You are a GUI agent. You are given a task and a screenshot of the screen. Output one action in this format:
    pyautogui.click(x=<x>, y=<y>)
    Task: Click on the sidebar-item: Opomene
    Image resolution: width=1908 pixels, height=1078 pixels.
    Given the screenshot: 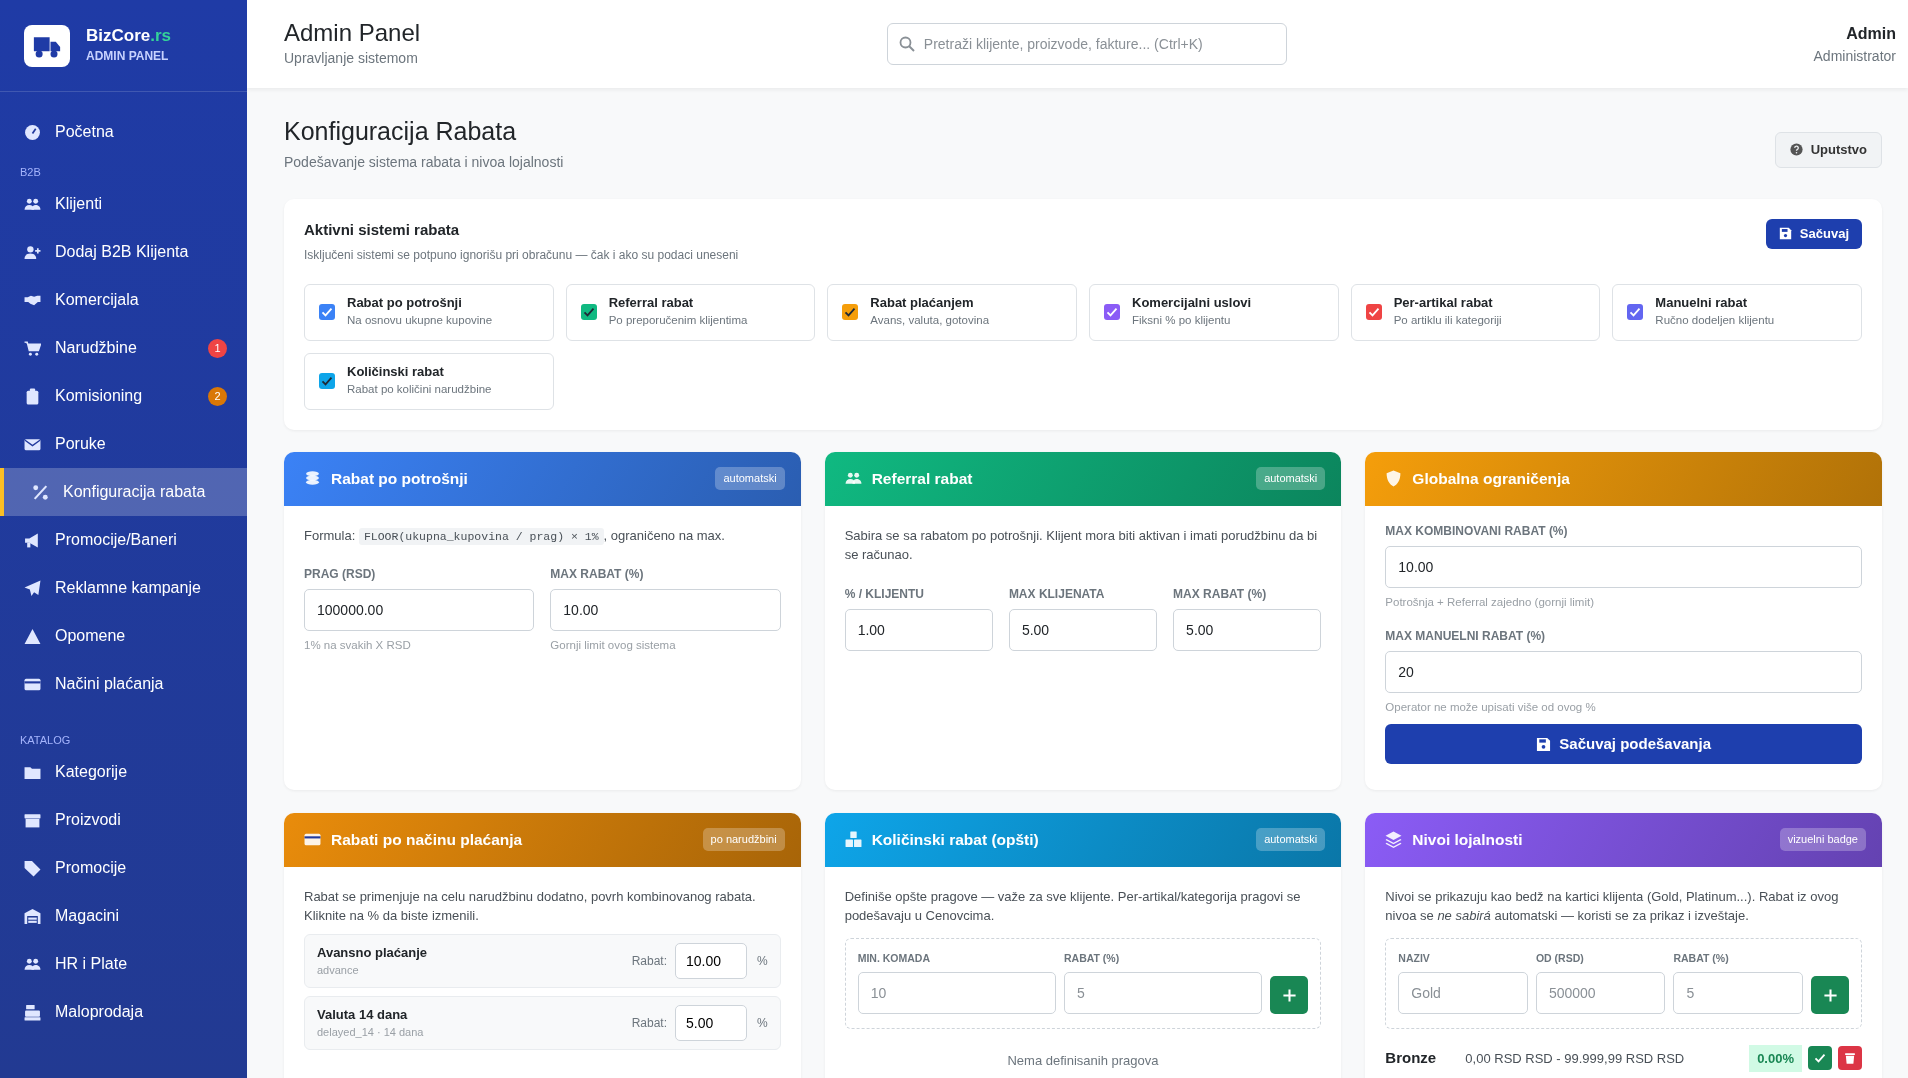 What is the action you would take?
    pyautogui.click(x=123, y=636)
    